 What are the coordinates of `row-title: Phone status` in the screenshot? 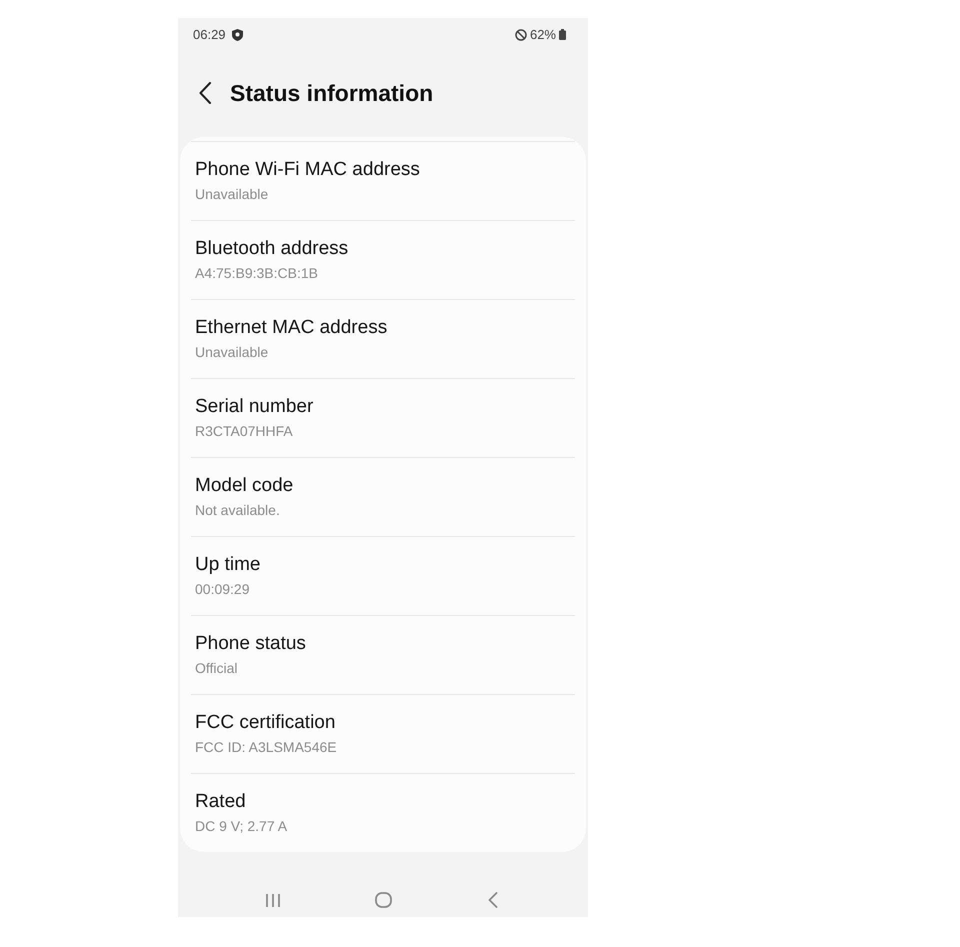 It's located at (250, 644).